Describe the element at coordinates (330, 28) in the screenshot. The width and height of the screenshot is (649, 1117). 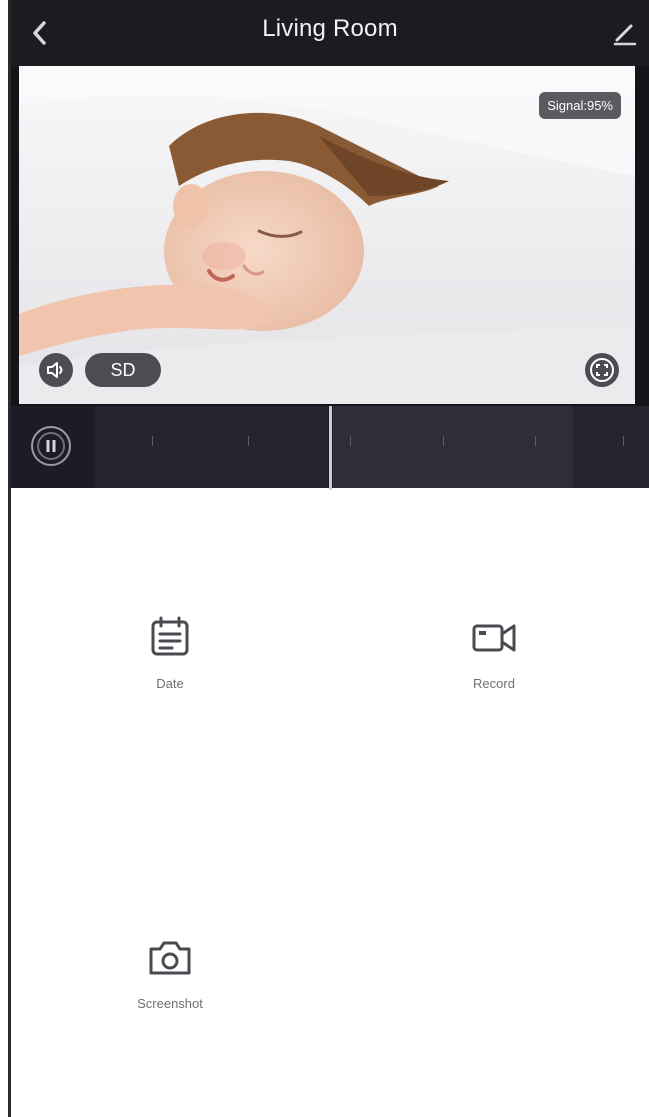
I see `page-title: Living Room` at that location.